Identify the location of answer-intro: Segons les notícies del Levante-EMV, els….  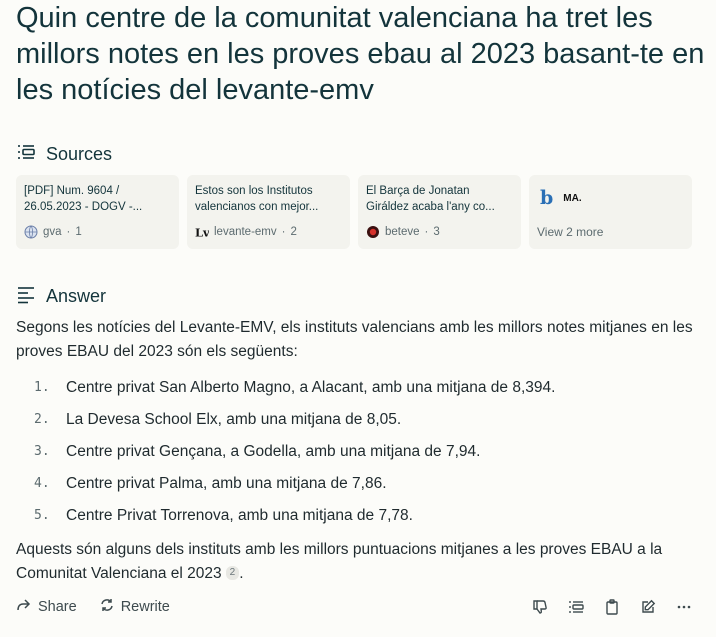
(354, 339).